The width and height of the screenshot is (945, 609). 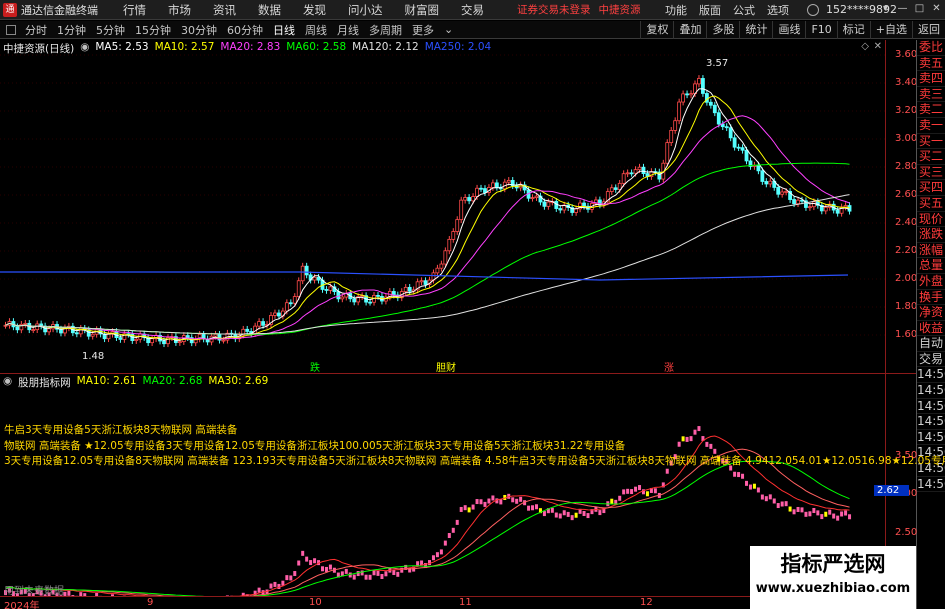 What do you see at coordinates (931, 282) in the screenshot?
I see `side-outer: 外盘` at bounding box center [931, 282].